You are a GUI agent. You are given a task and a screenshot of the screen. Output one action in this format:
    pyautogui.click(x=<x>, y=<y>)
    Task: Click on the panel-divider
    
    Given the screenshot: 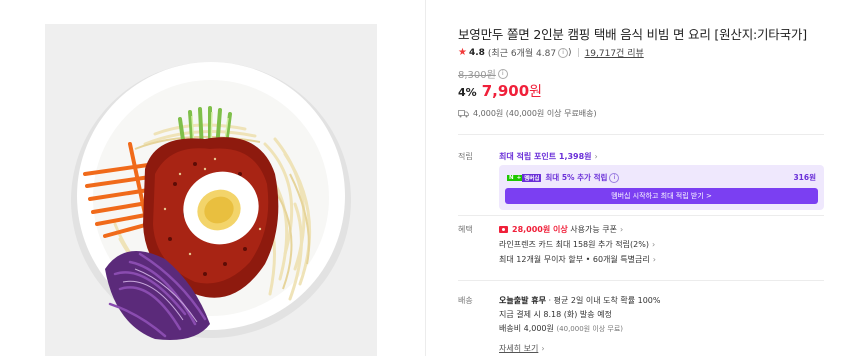 What is the action you would take?
    pyautogui.click(x=425, y=178)
    